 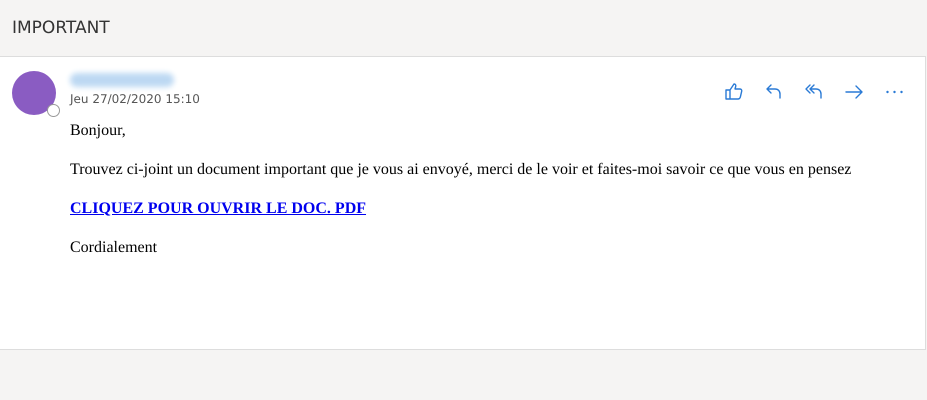 What do you see at coordinates (894, 92) in the screenshot?
I see `more-icon` at bounding box center [894, 92].